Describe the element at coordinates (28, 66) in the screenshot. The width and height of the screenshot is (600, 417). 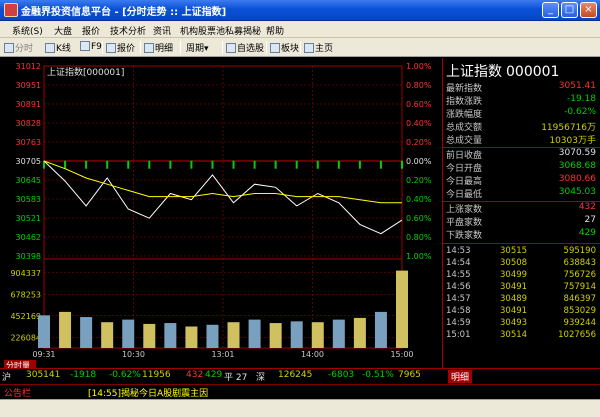
I see `price-tick-label: 31012` at that location.